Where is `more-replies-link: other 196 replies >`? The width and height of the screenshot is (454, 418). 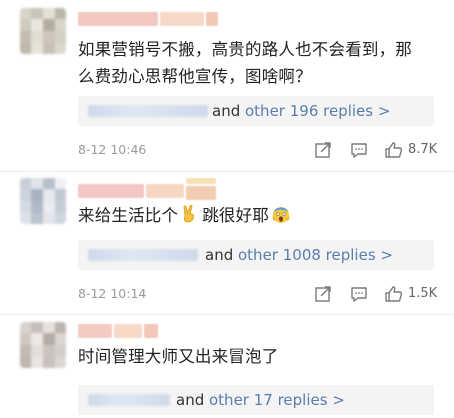
more-replies-link: other 196 replies > is located at coordinates (317, 111).